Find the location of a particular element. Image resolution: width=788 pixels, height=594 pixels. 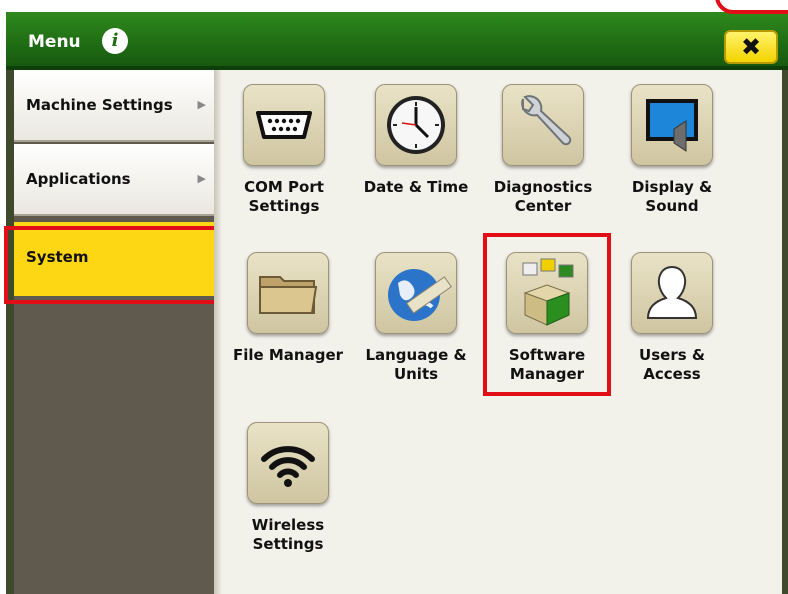

info-icon: i is located at coordinates (115, 41).